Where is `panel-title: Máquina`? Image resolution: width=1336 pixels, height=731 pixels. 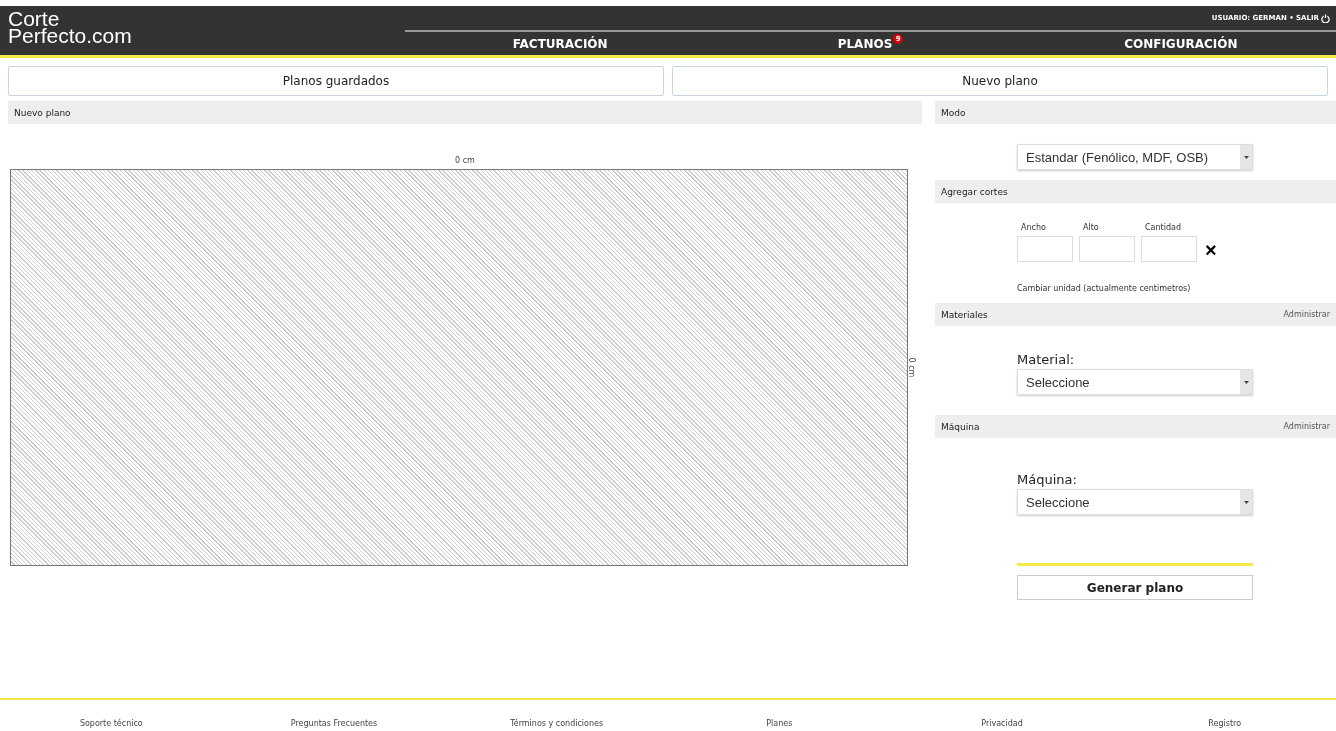 panel-title: Máquina is located at coordinates (960, 426).